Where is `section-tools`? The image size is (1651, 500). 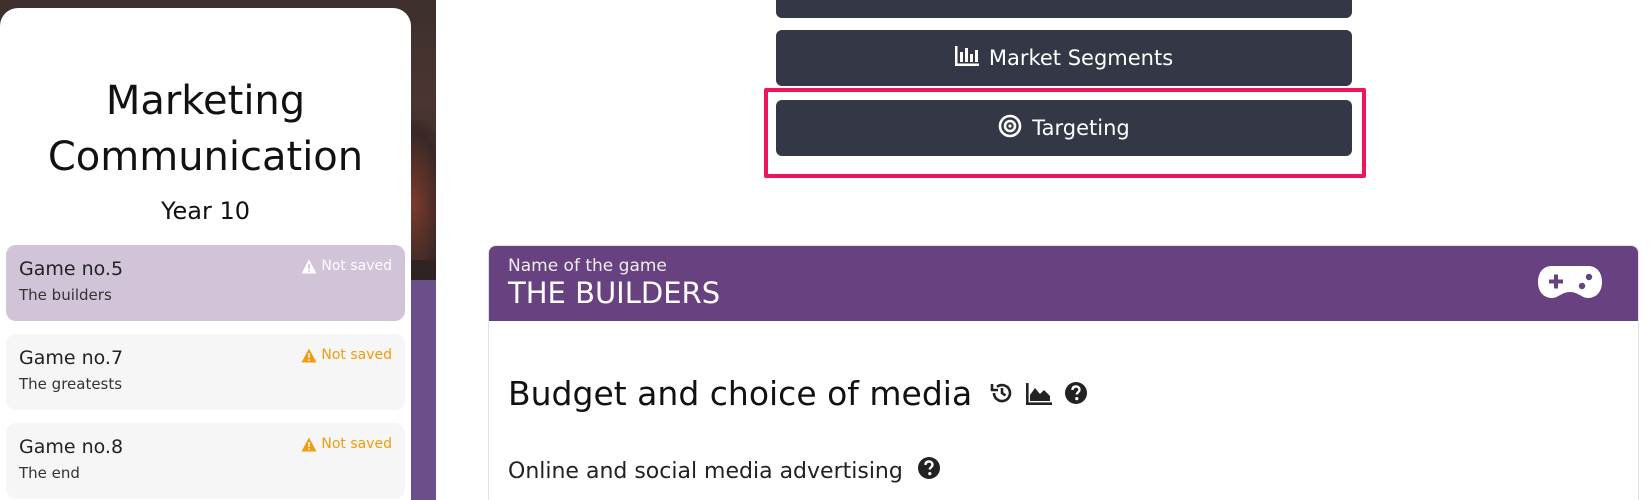 section-tools is located at coordinates (1039, 393).